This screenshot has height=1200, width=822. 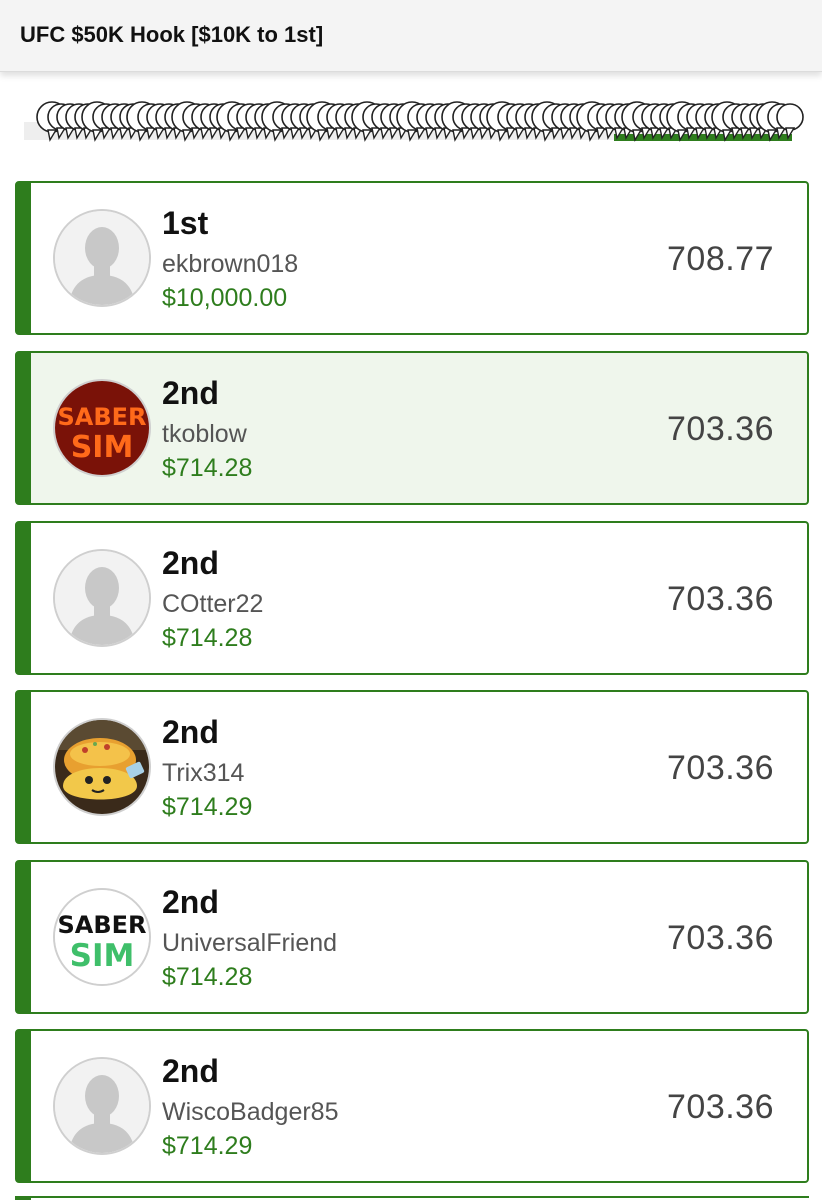 What do you see at coordinates (203, 773) in the screenshot?
I see `username: Trix314` at bounding box center [203, 773].